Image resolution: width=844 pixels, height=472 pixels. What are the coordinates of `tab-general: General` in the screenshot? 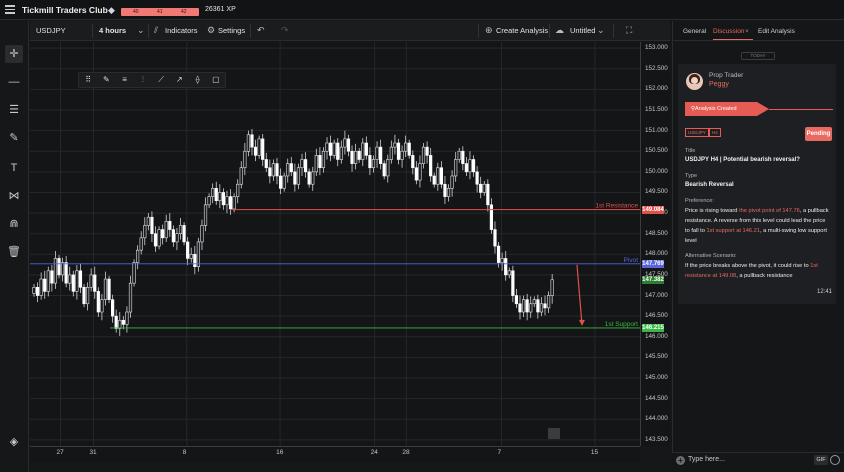 It's located at (694, 31).